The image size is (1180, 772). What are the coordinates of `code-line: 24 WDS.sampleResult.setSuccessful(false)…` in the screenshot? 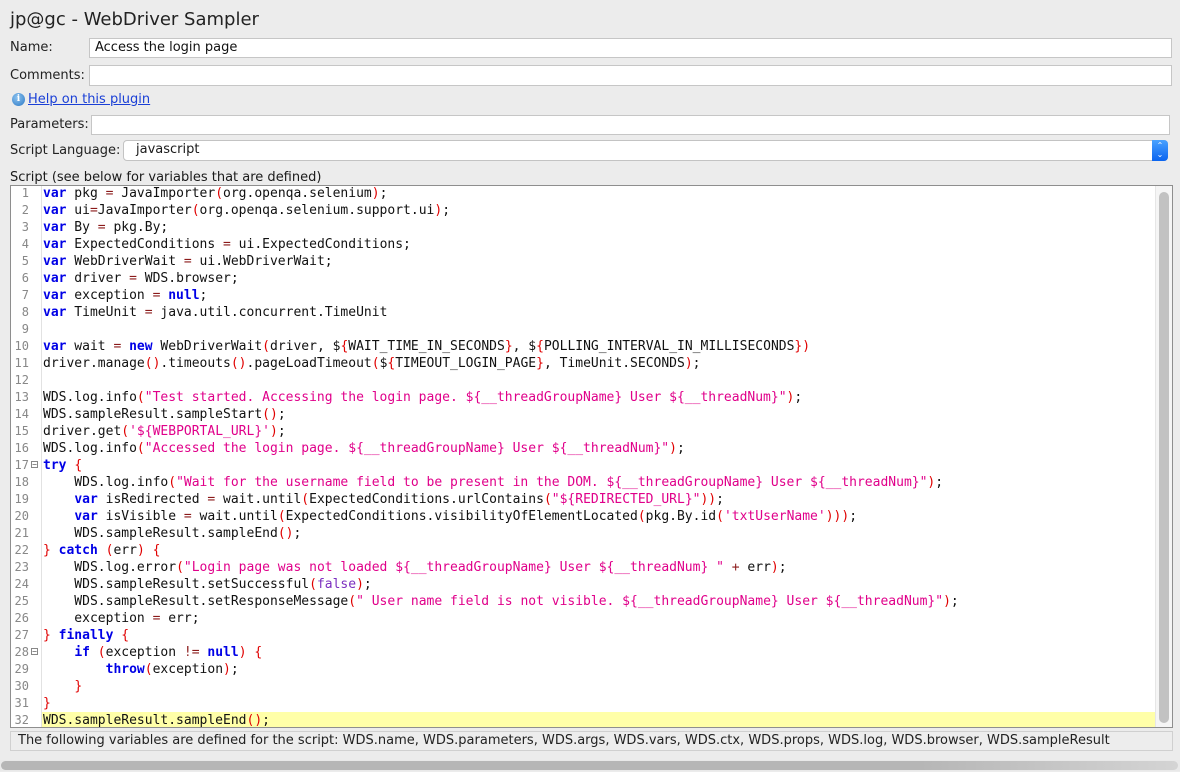 It's located at (583, 584).